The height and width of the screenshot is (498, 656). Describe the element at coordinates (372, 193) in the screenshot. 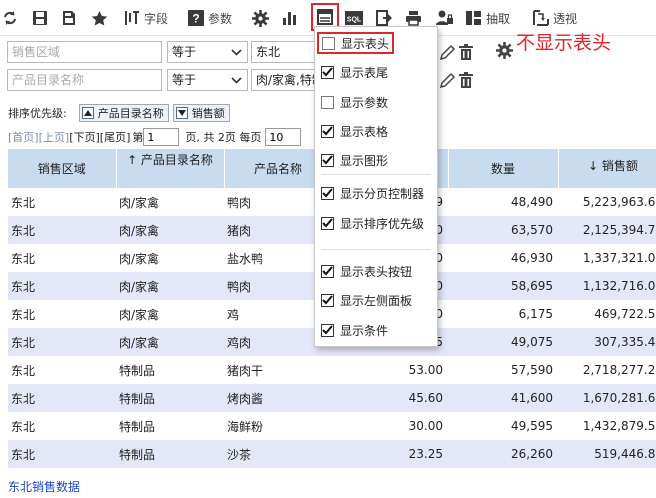

I see `menu-item-option: 显示分页控制器` at that location.